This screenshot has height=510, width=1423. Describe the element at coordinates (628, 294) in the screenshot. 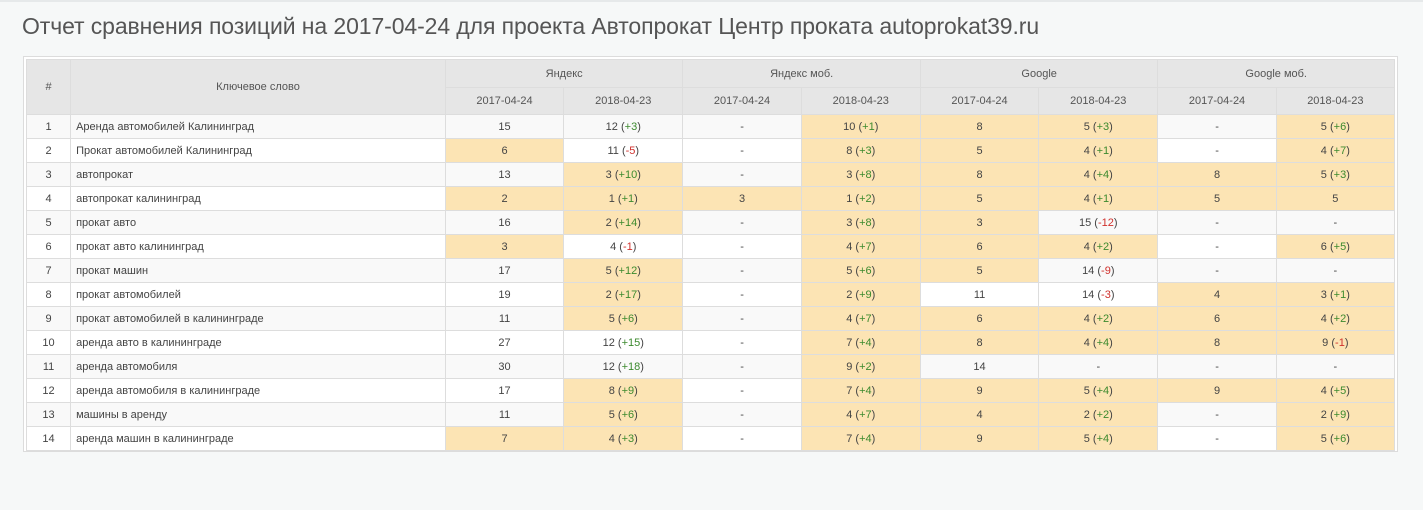

I see `position-change: +17` at that location.